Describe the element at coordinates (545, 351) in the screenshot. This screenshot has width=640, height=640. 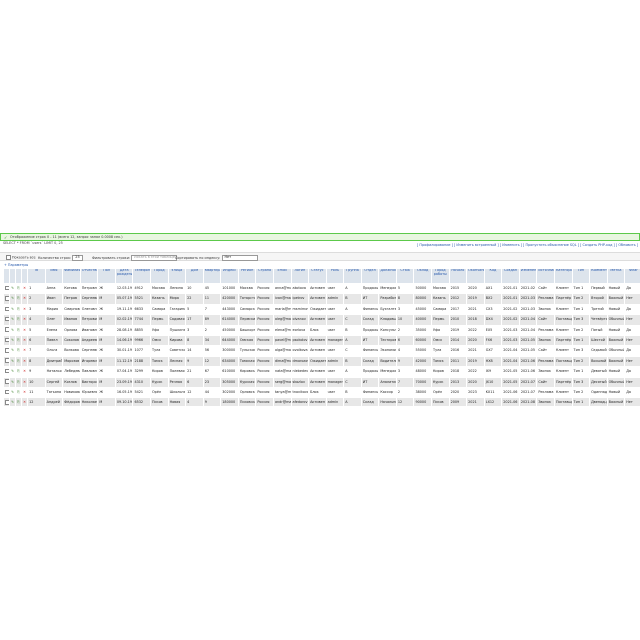
I see `table-cell: Сайт` at that location.